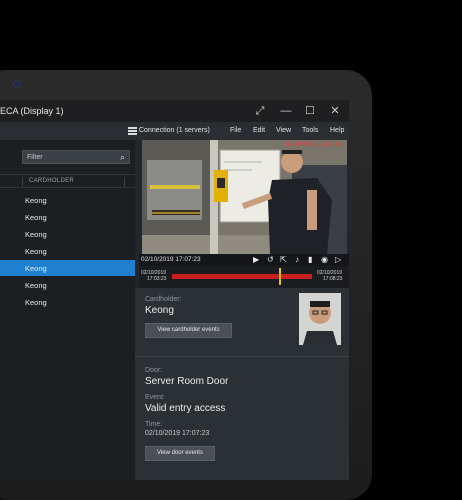 Image resolution: width=462 pixels, height=500 pixels. What do you see at coordinates (333, 279) in the screenshot?
I see `timeline-end-time: 17:08:23` at bounding box center [333, 279].